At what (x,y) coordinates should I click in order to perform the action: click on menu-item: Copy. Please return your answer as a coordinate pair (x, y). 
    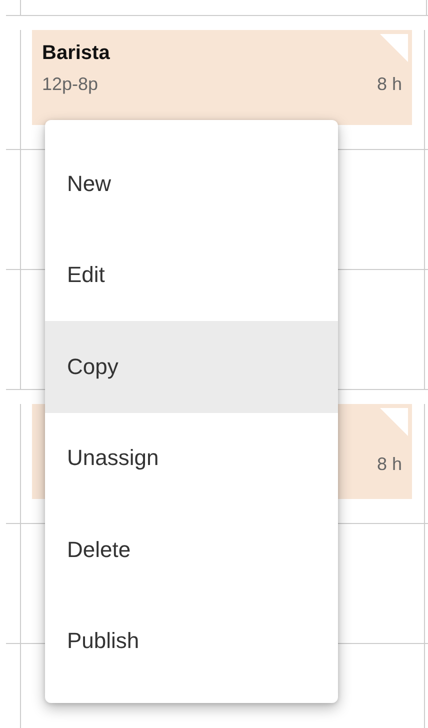
    Looking at the image, I should click on (191, 366).